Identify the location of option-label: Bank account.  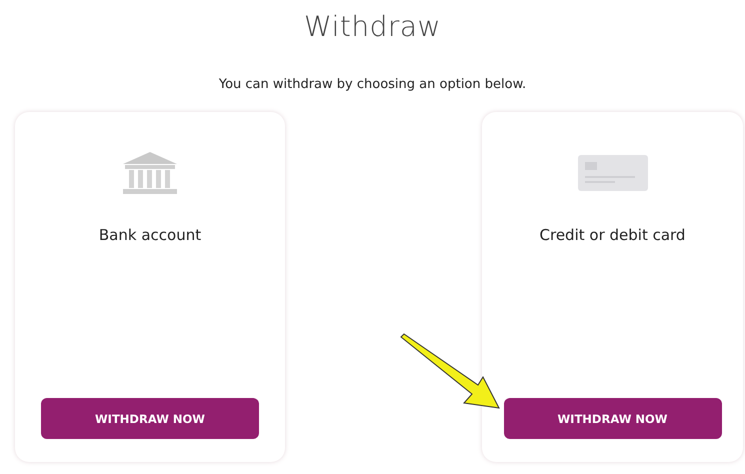
(150, 235).